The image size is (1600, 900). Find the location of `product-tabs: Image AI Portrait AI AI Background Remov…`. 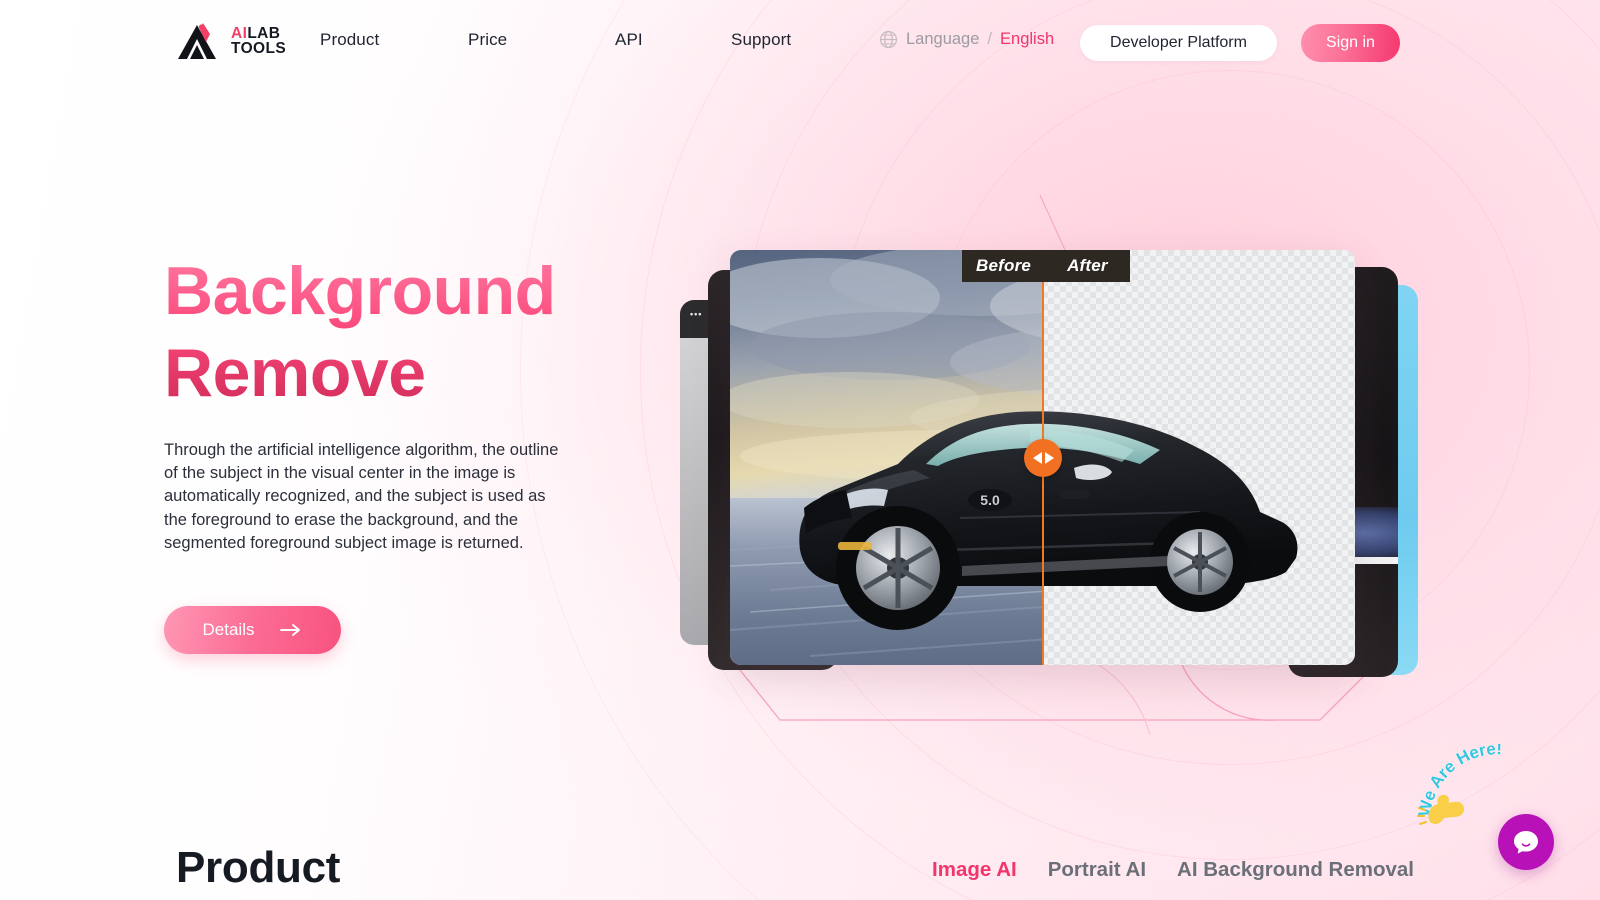

product-tabs: Image AI Portrait AI AI Background Remov… is located at coordinates (1173, 870).